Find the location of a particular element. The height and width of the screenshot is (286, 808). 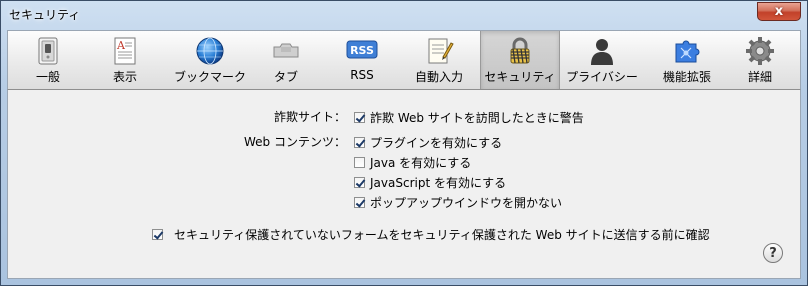

block-popups-option: ポップアップウインドウを開かない is located at coordinates (458, 202).